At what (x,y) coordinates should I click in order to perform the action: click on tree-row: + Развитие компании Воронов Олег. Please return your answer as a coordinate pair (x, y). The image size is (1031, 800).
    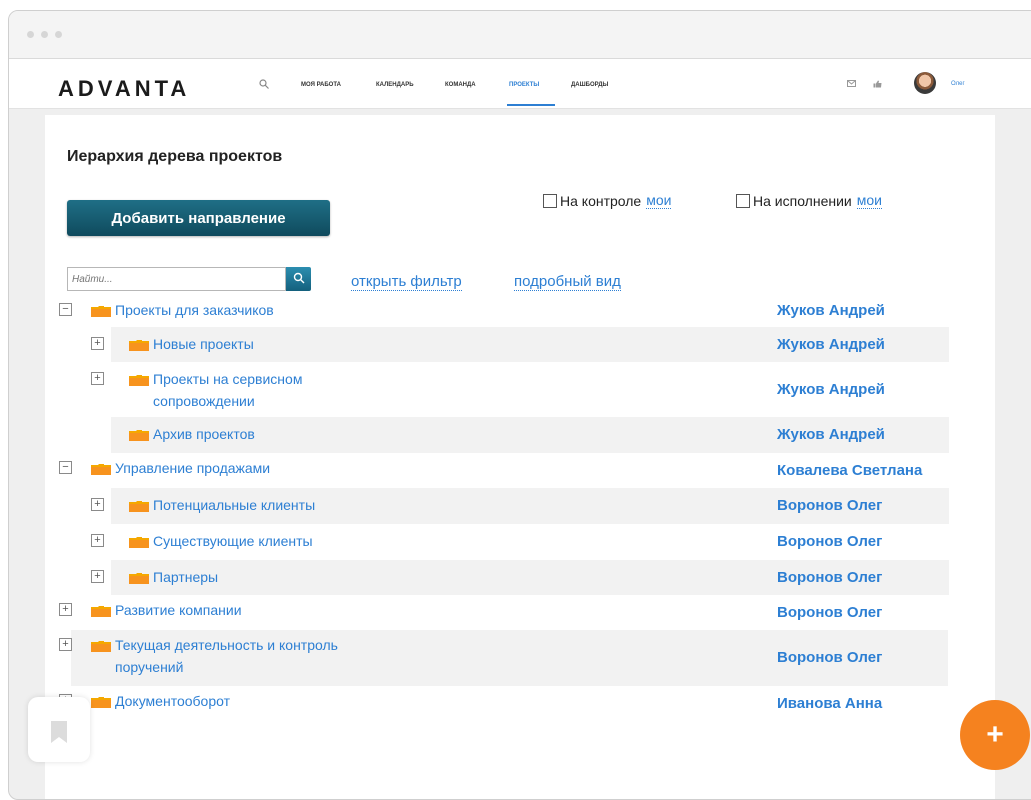
    Looking at the image, I should click on (503, 612).